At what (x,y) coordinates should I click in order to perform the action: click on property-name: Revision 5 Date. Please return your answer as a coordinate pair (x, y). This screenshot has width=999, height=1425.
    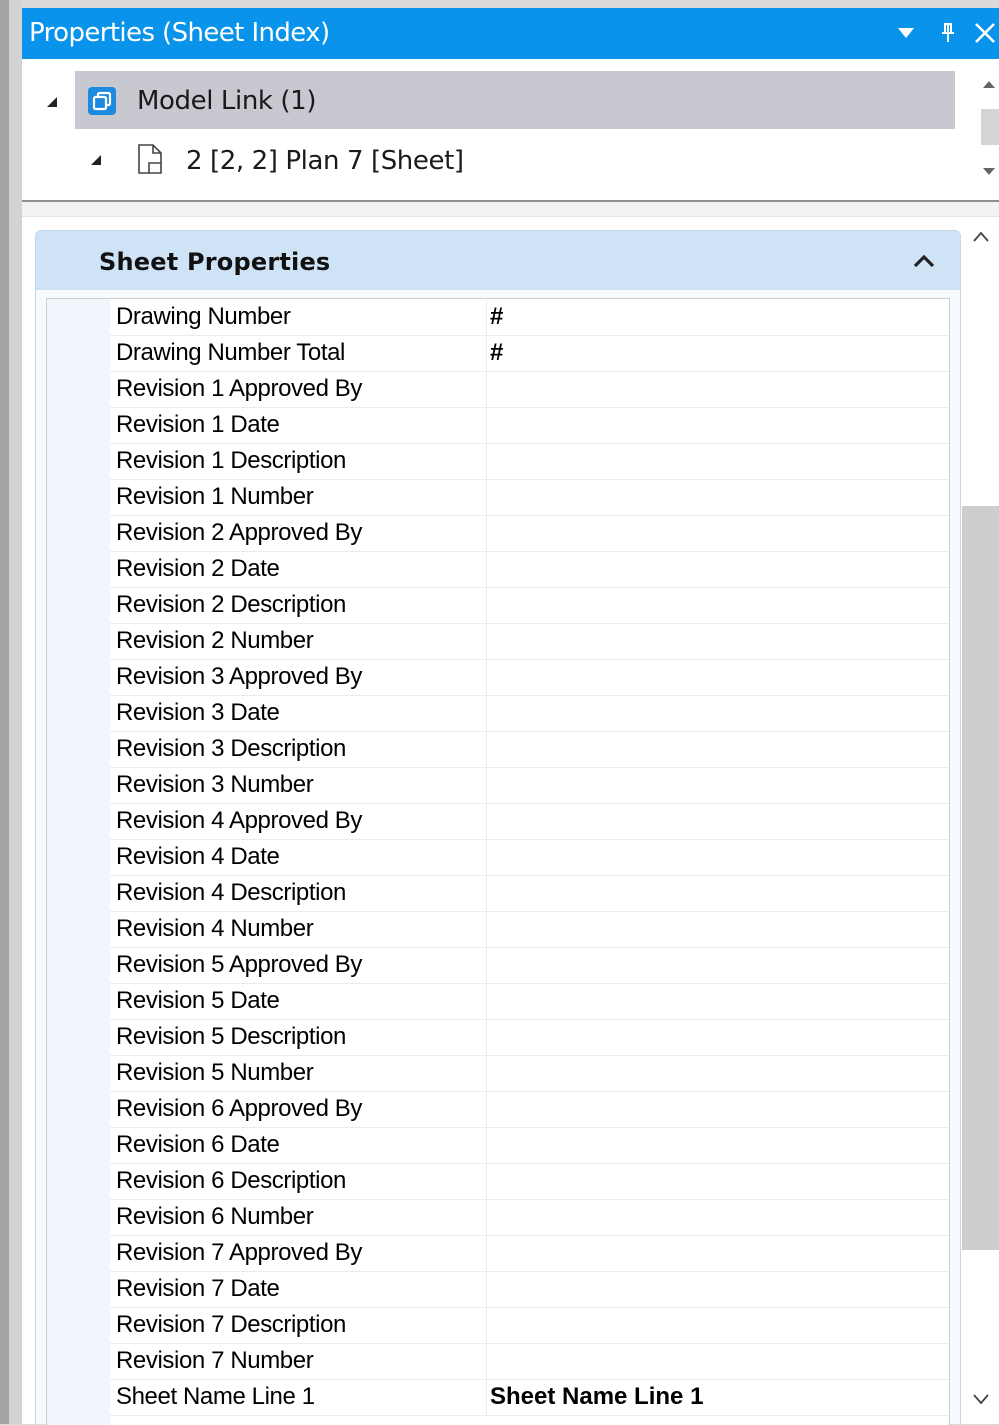
    Looking at the image, I should click on (198, 1000).